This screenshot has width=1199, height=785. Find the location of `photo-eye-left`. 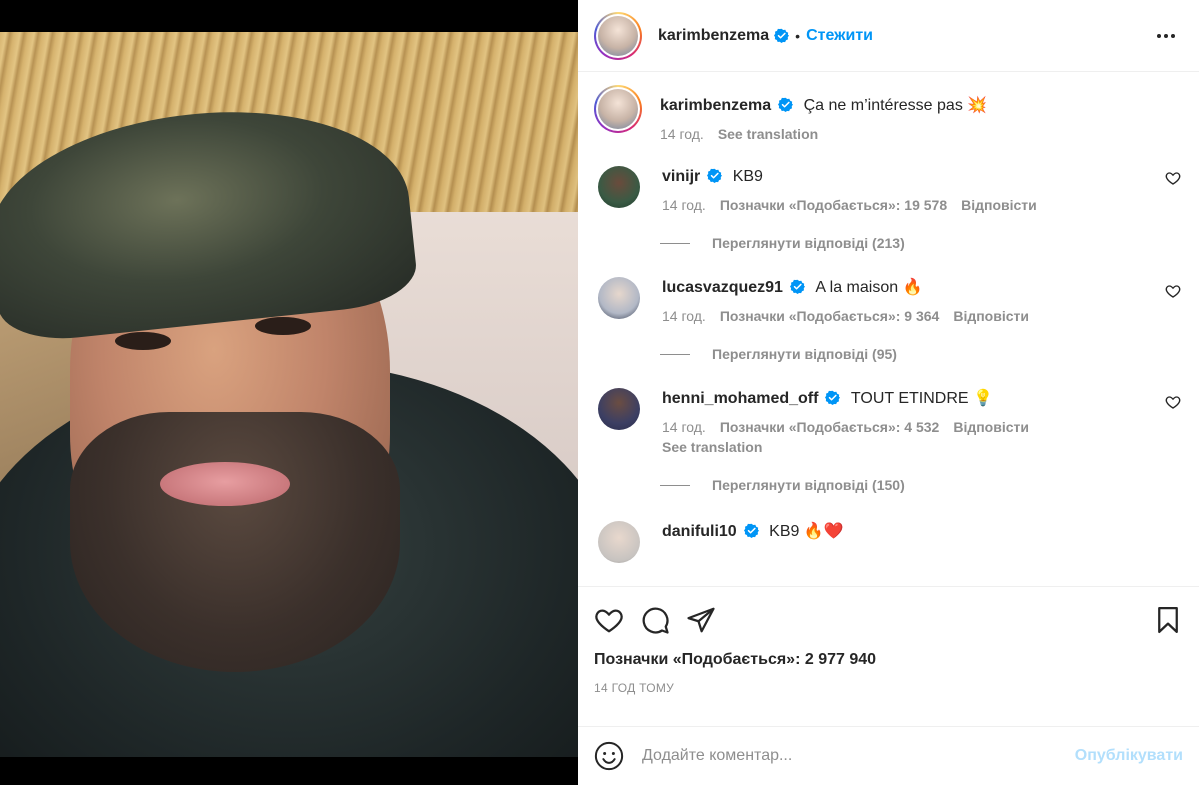

photo-eye-left is located at coordinates (143, 341).